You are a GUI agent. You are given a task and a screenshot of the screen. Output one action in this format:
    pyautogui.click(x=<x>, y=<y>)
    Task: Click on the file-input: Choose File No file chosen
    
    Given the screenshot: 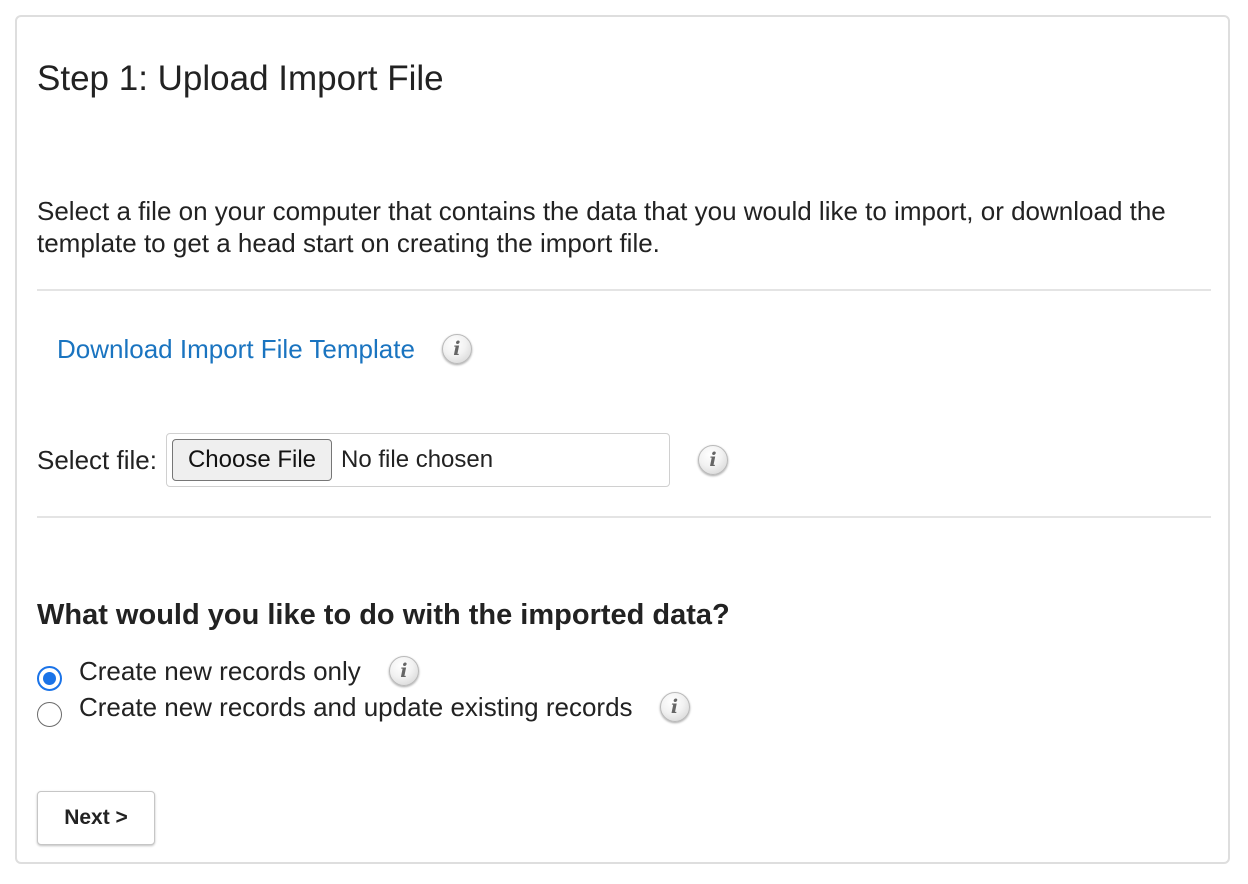 What is the action you would take?
    pyautogui.click(x=417, y=460)
    